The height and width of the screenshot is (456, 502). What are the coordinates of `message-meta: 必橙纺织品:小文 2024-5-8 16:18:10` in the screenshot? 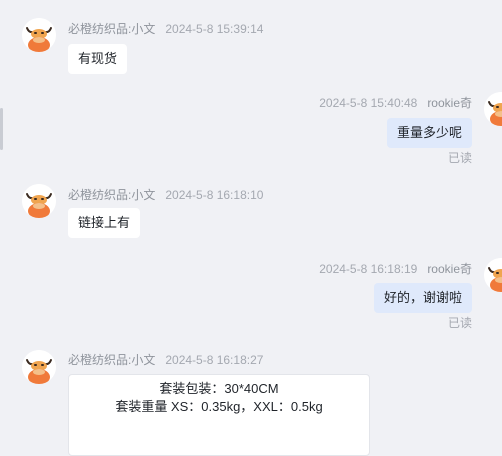 It's located at (165, 194).